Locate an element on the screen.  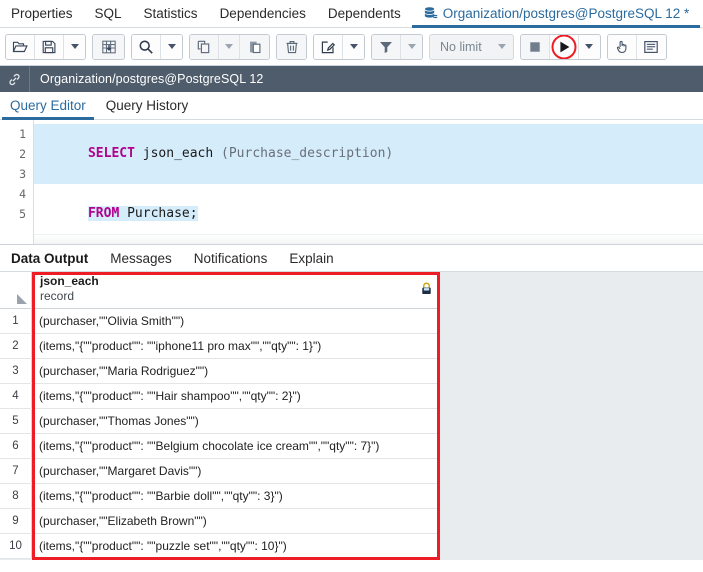
tab-statistics: Statistics is located at coordinates (171, 13).